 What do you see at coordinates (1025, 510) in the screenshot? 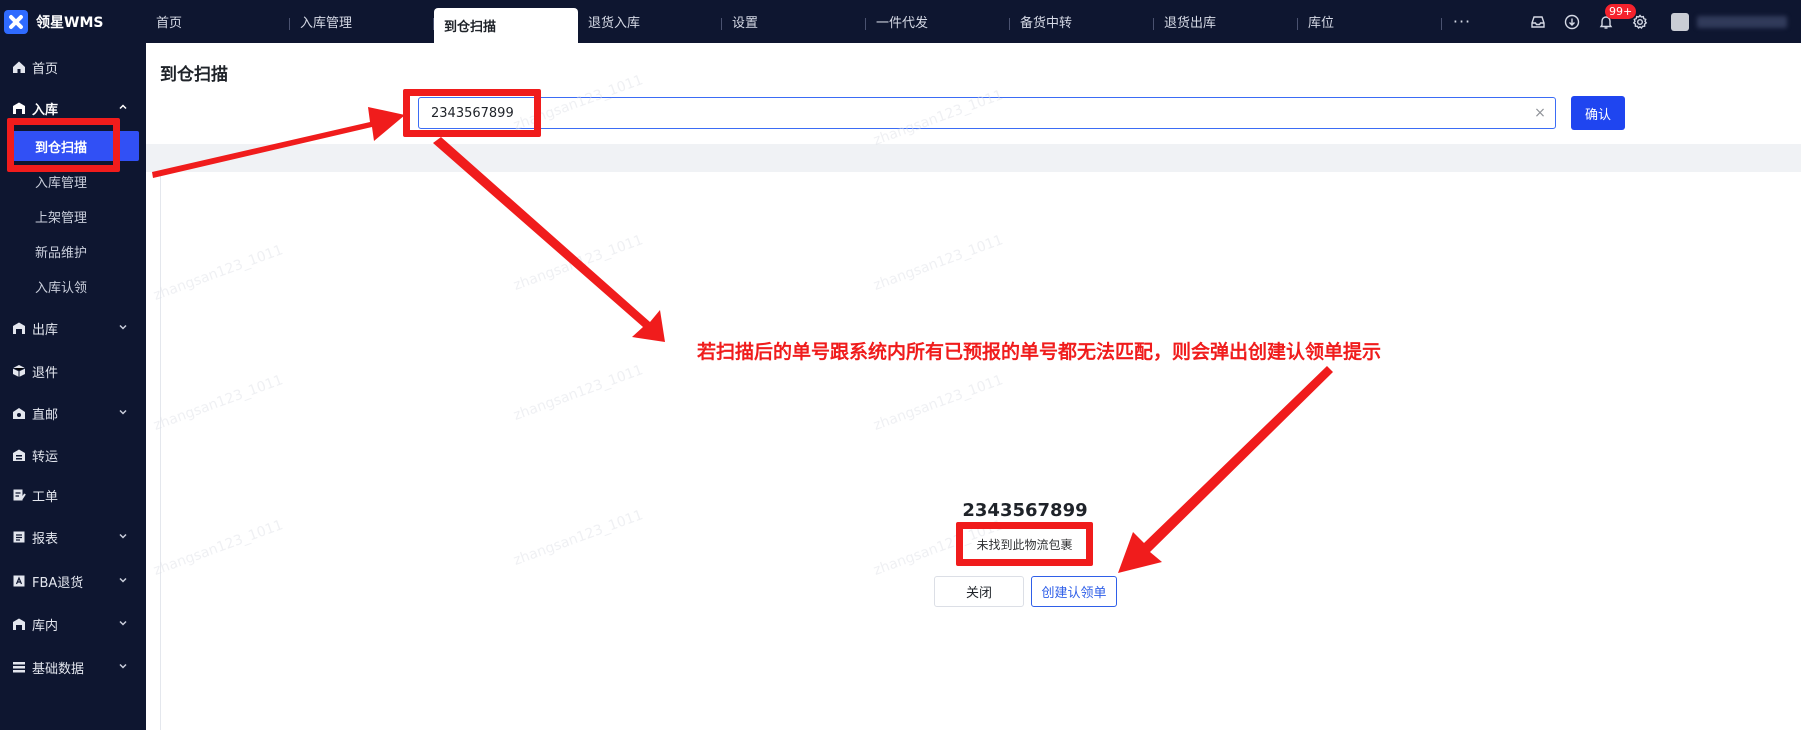
I see `scanned-number: 2343567899` at bounding box center [1025, 510].